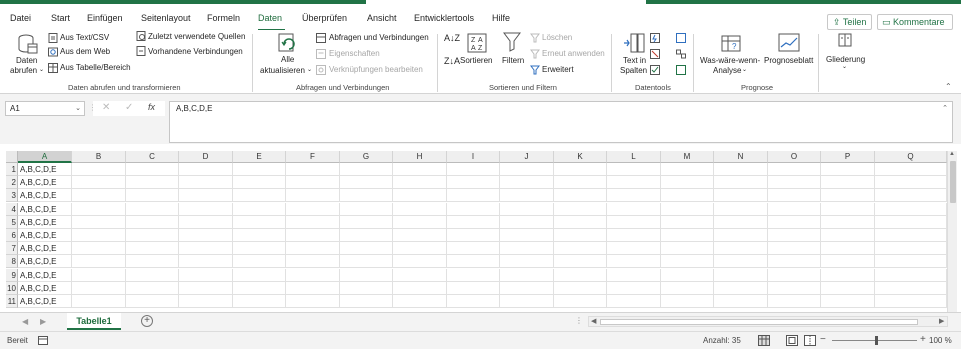 Image resolution: width=961 pixels, height=349 pixels. I want to click on cell-h11, so click(420, 301).